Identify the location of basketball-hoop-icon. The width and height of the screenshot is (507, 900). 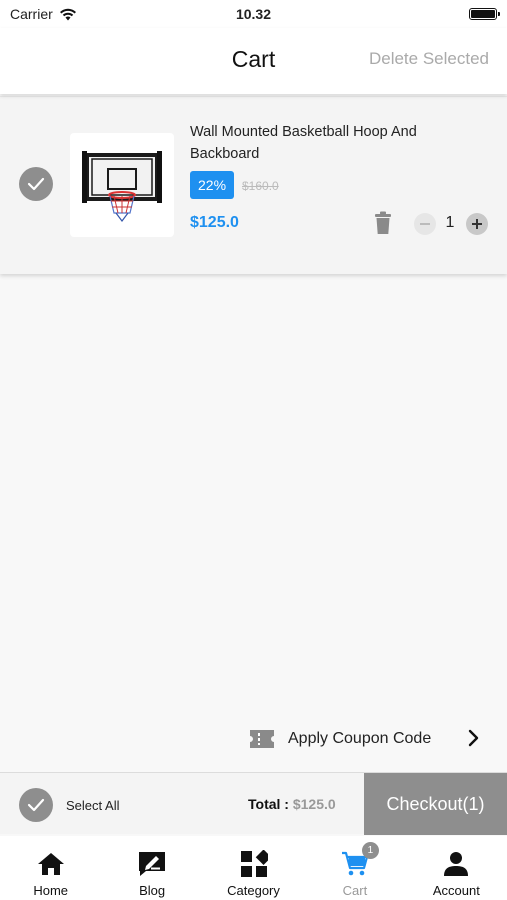
(122, 186).